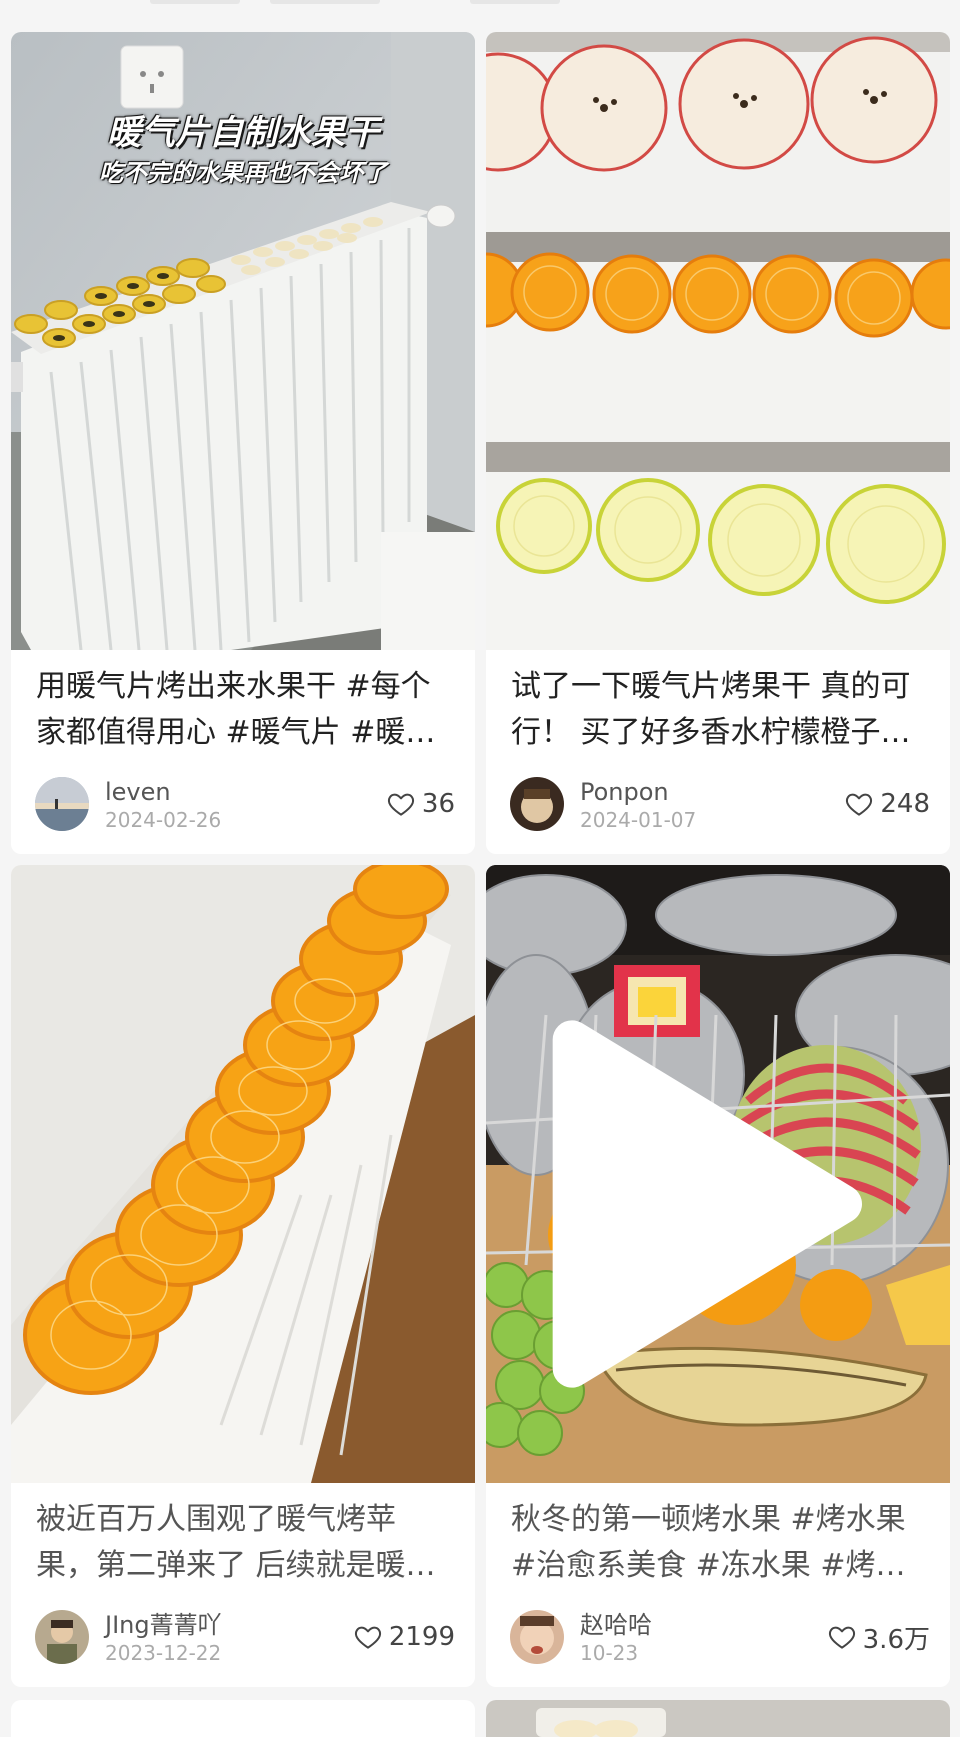 The image size is (960, 1737). What do you see at coordinates (707, 1204) in the screenshot?
I see `video-play-icon` at bounding box center [707, 1204].